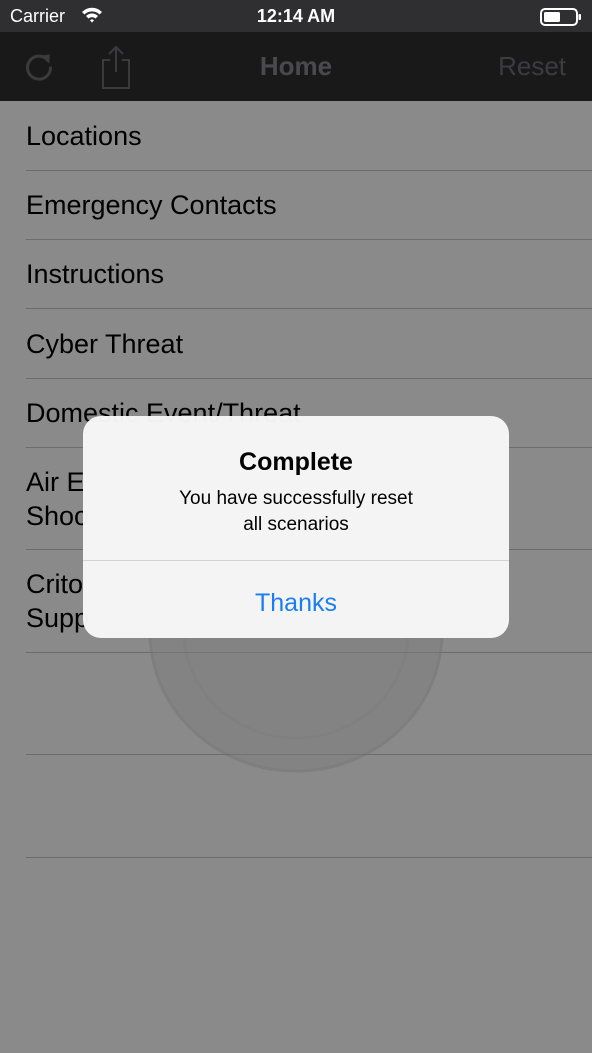  Describe the element at coordinates (296, 599) in the screenshot. I see `thanks-button: Thanks` at that location.